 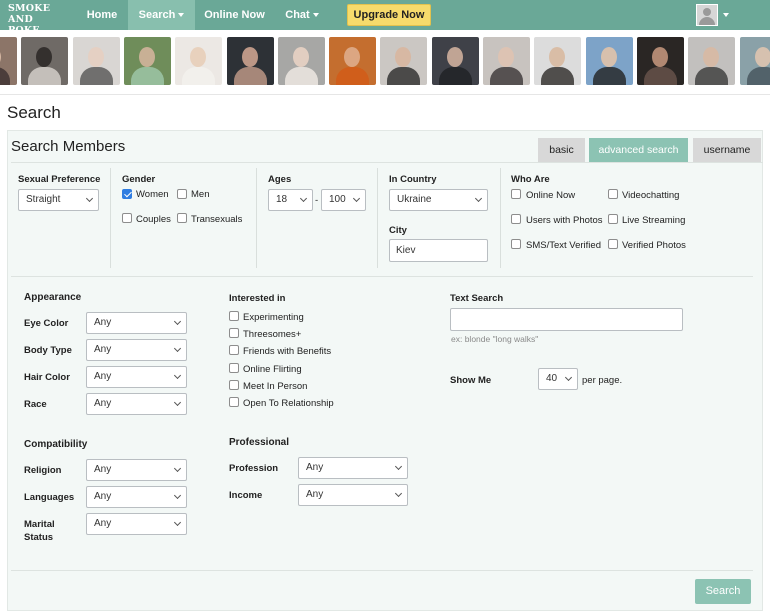 I want to click on open-to-relationship-checkbox, so click(x=234, y=402).